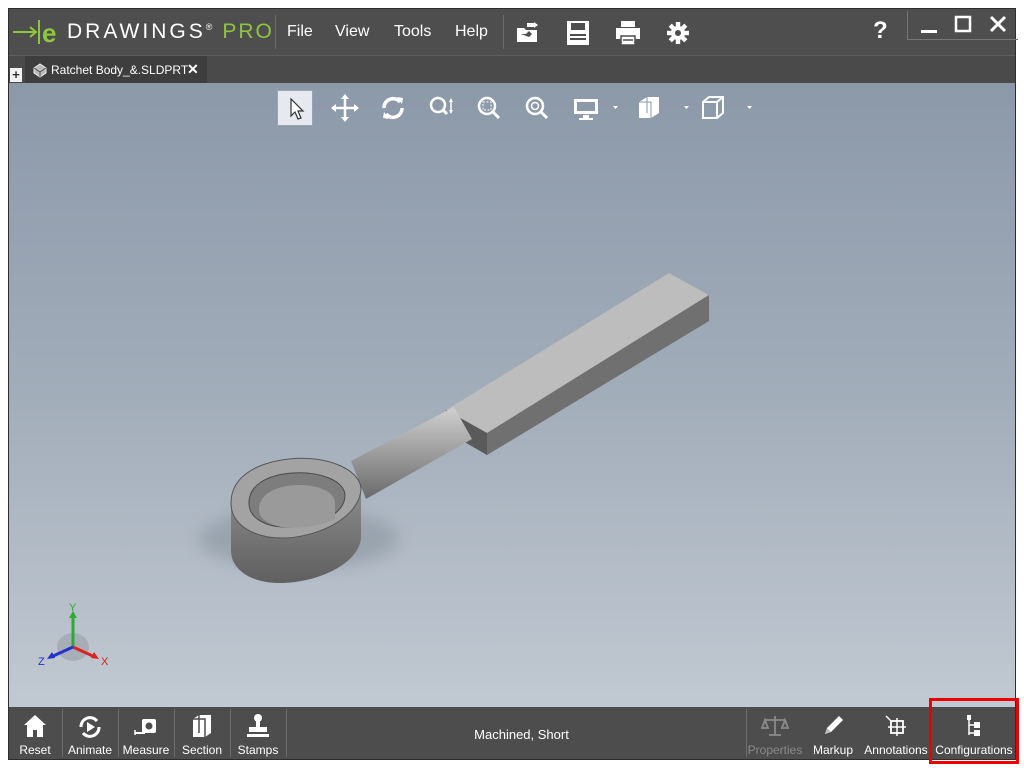 The image size is (1024, 768). I want to click on properties-button: Properties, so click(775, 733).